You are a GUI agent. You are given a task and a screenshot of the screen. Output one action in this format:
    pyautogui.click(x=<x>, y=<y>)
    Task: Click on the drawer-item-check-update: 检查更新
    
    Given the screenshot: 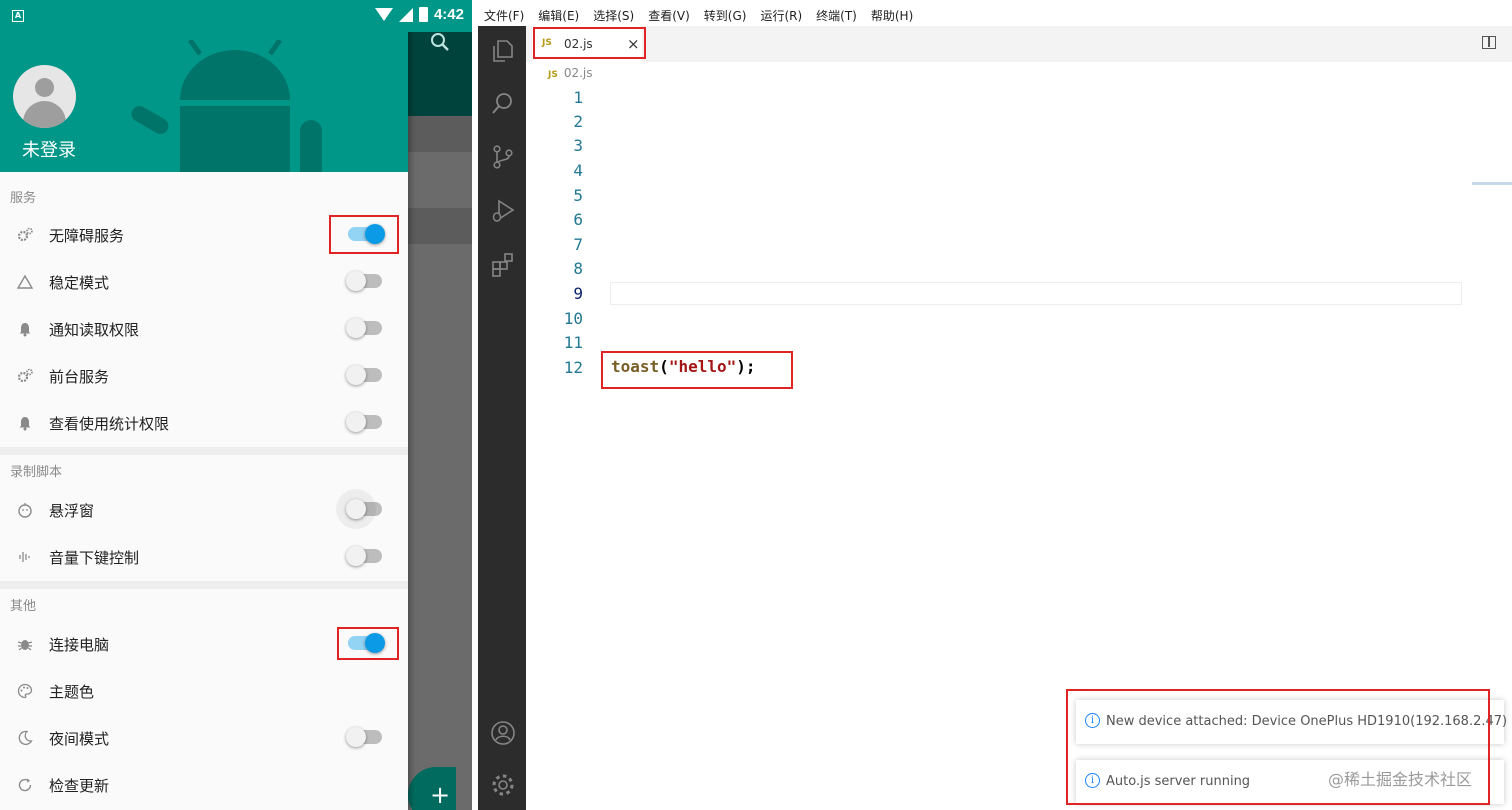 What is the action you would take?
    pyautogui.click(x=204, y=784)
    